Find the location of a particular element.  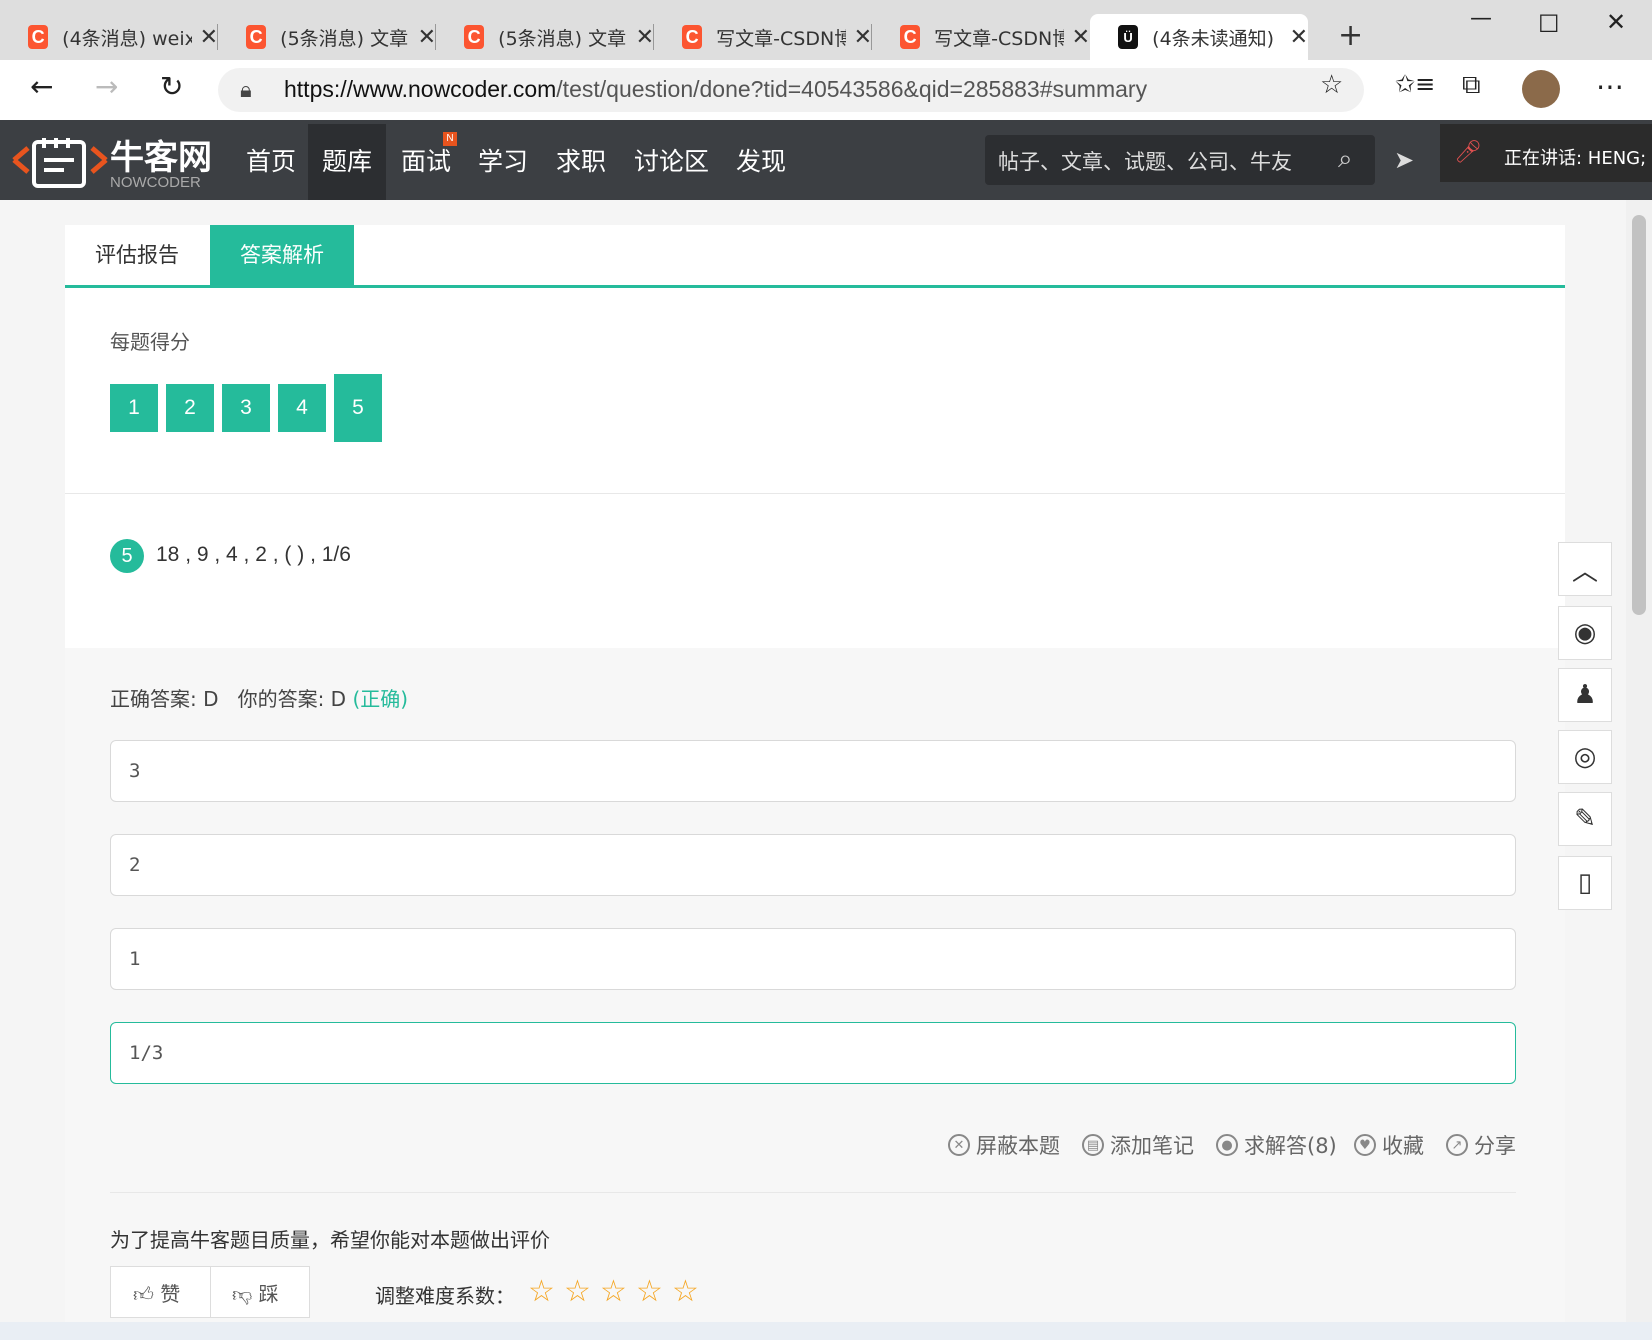

tab-report: 评估报告 is located at coordinates (137, 255).